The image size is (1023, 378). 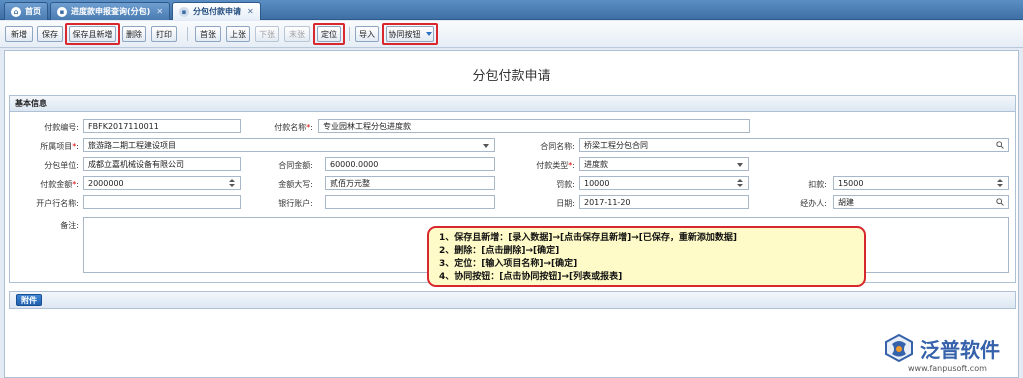 What do you see at coordinates (664, 164) in the screenshot?
I see `pay-type-select: 进度款` at bounding box center [664, 164].